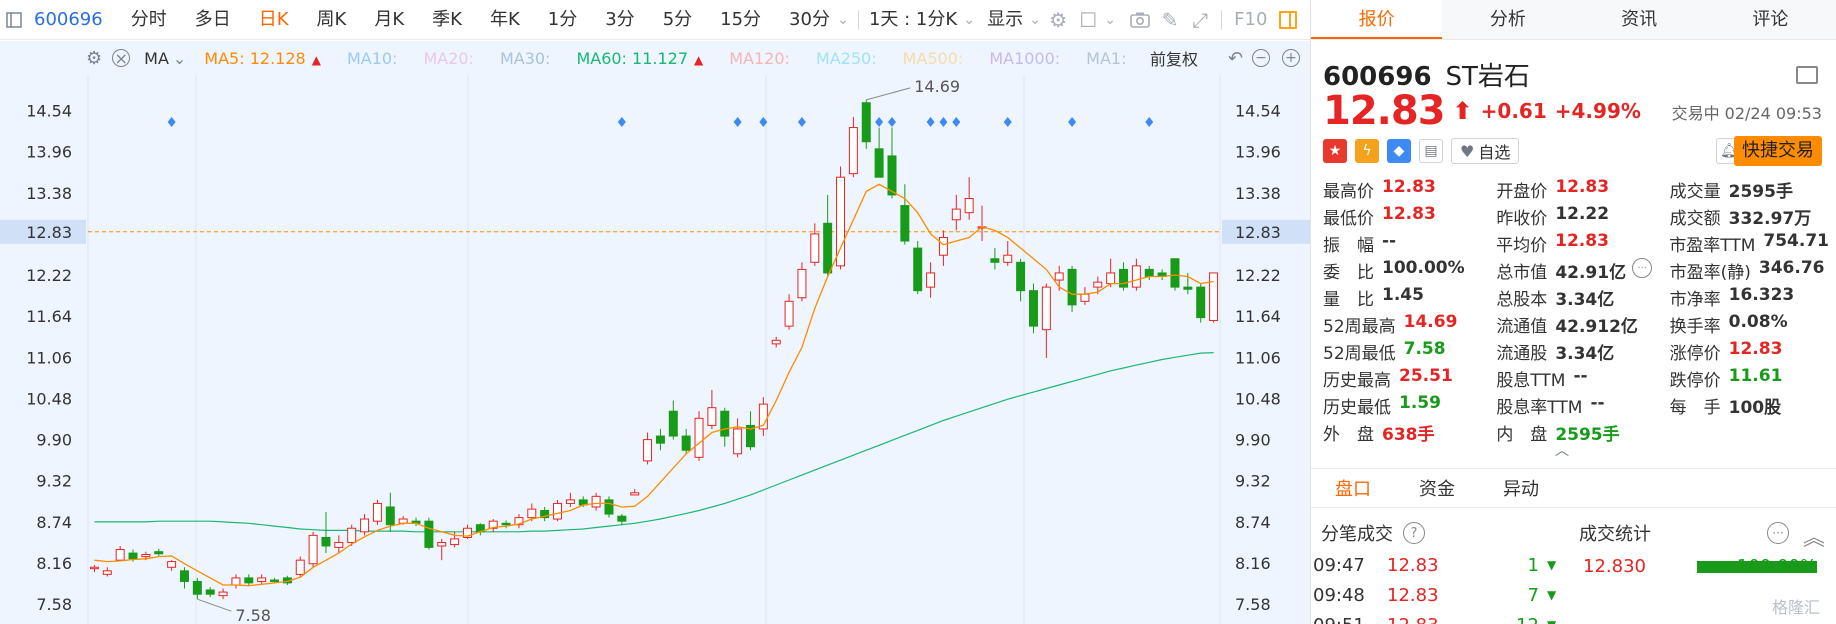  I want to click on panel-toggle-icon, so click(1288, 20).